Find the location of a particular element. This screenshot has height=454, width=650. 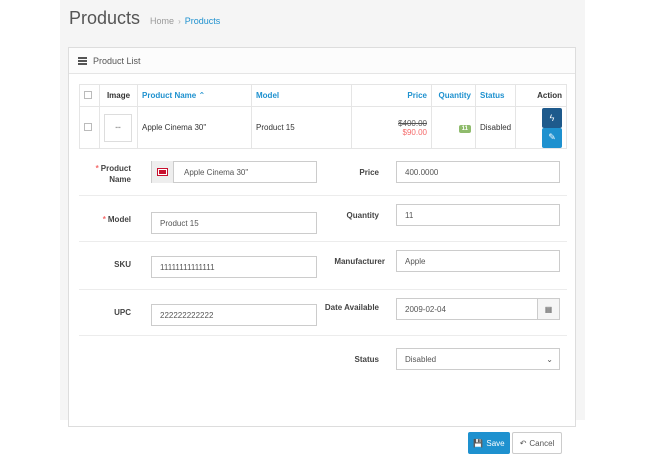

select-all-cell is located at coordinates (89, 95).